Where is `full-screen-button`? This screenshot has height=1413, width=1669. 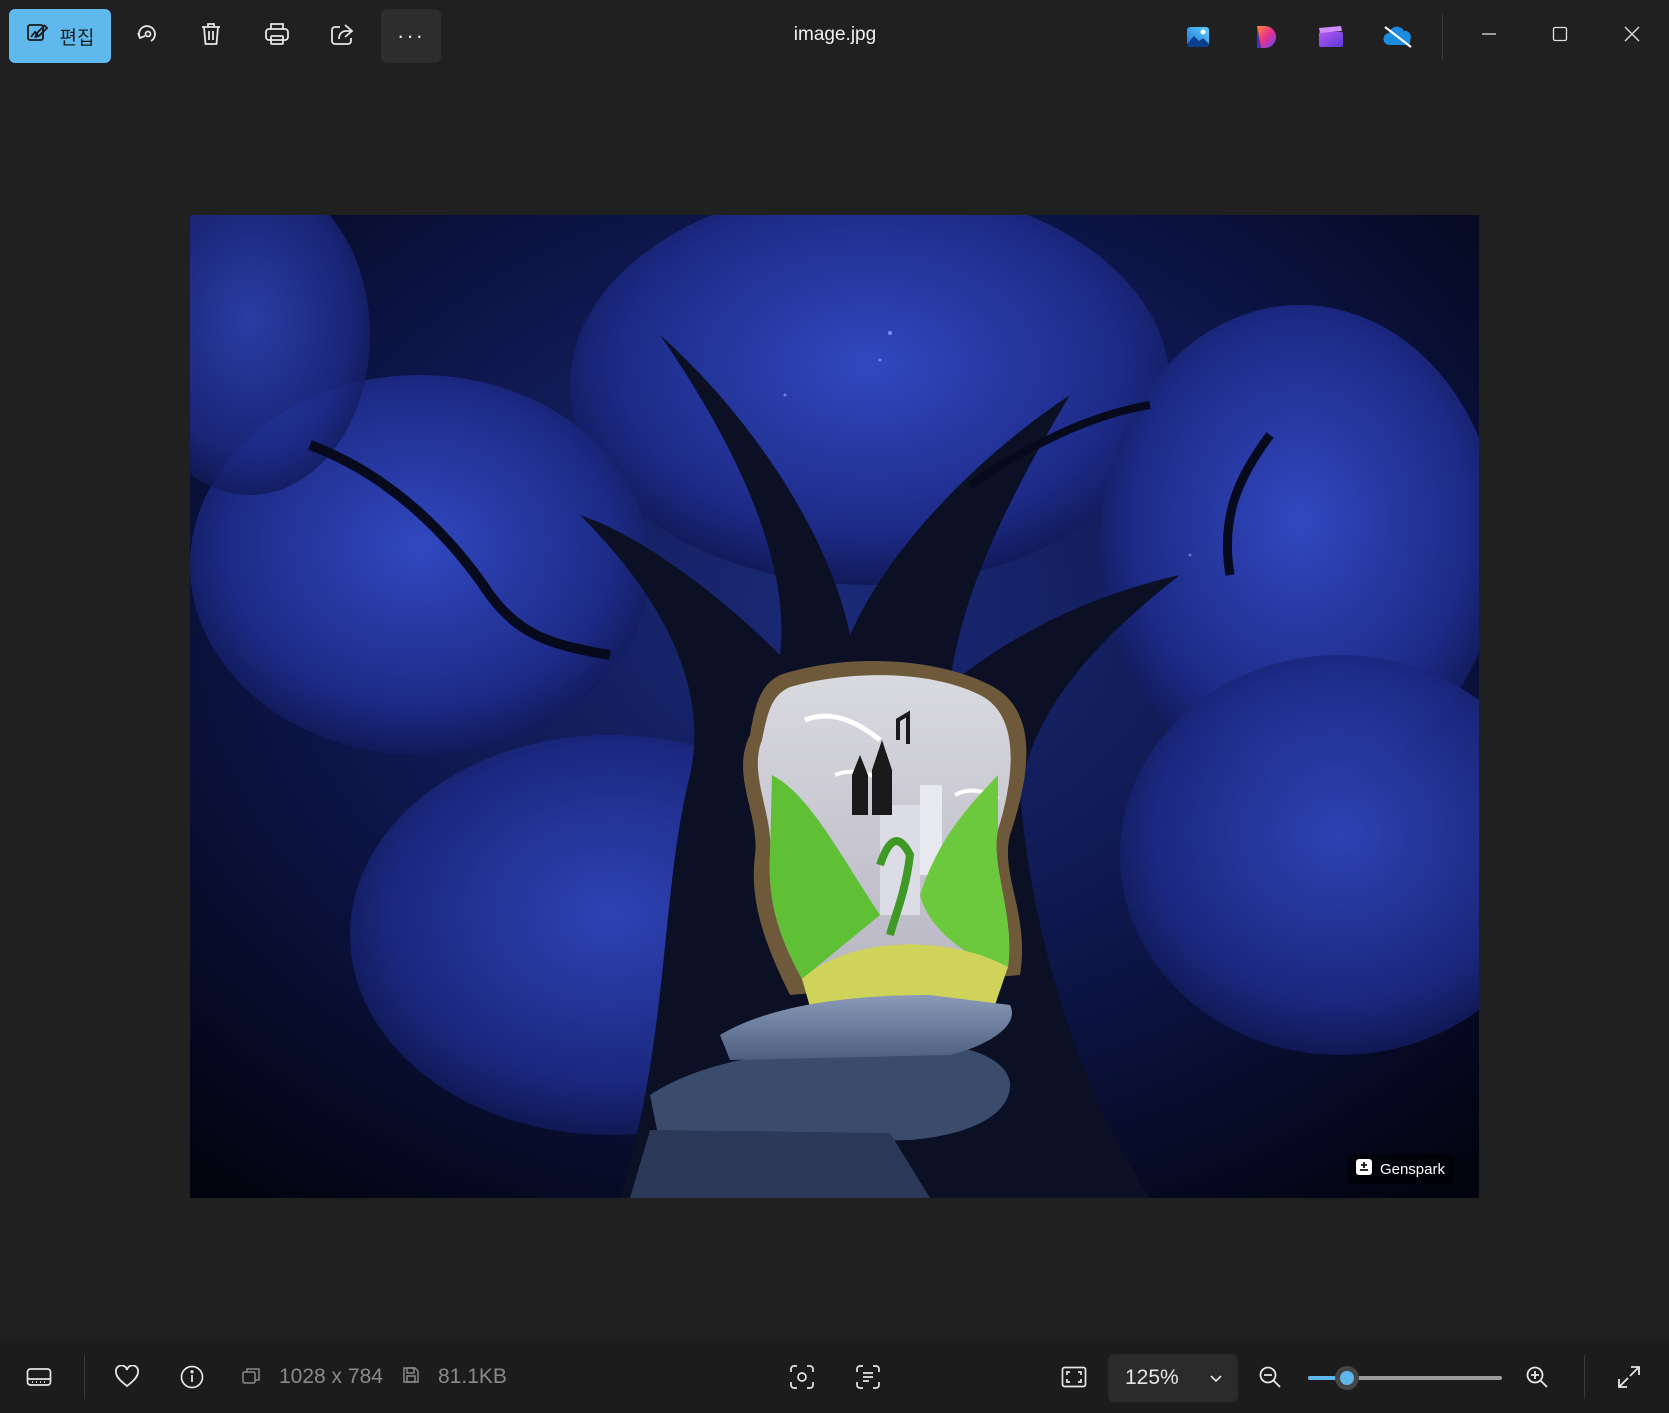 full-screen-button is located at coordinates (1629, 1379).